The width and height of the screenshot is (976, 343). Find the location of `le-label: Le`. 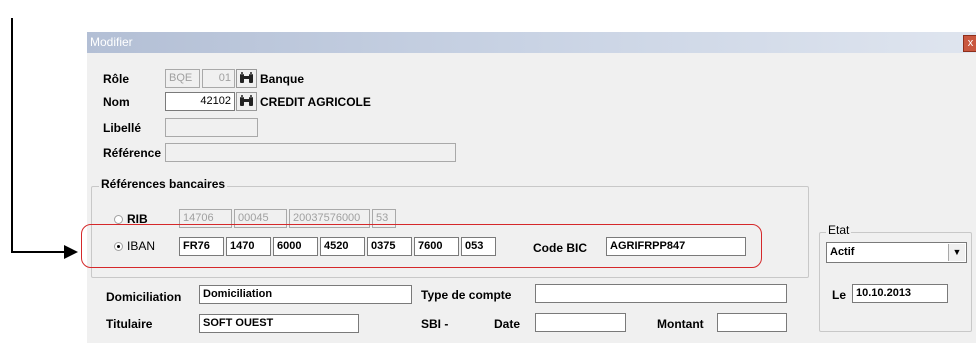

le-label: Le is located at coordinates (839, 295).